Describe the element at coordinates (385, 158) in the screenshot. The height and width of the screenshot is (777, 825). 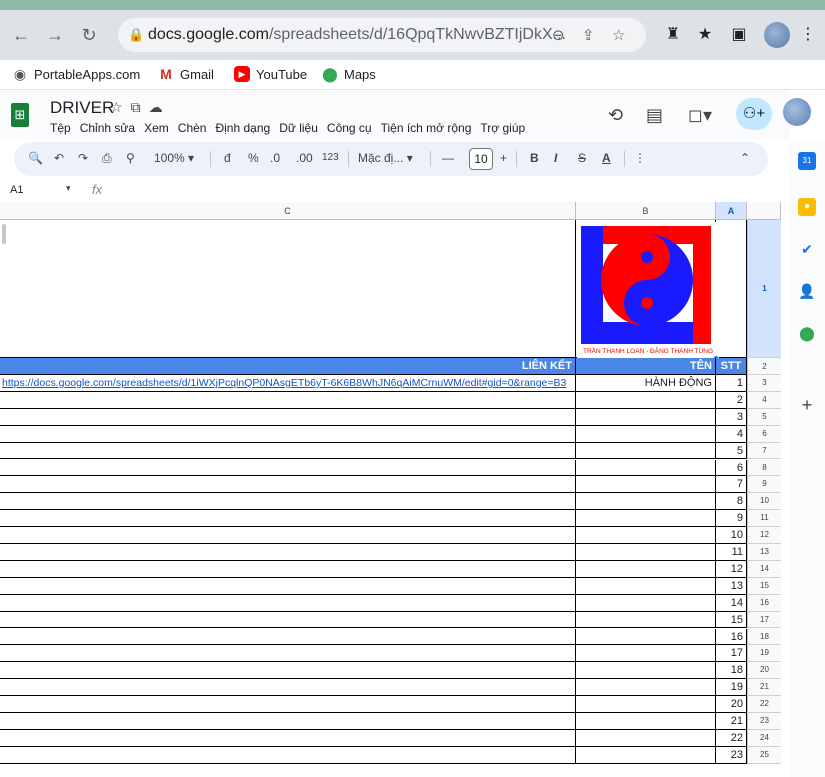
I see `font-select: Mặc đị... ▾` at that location.